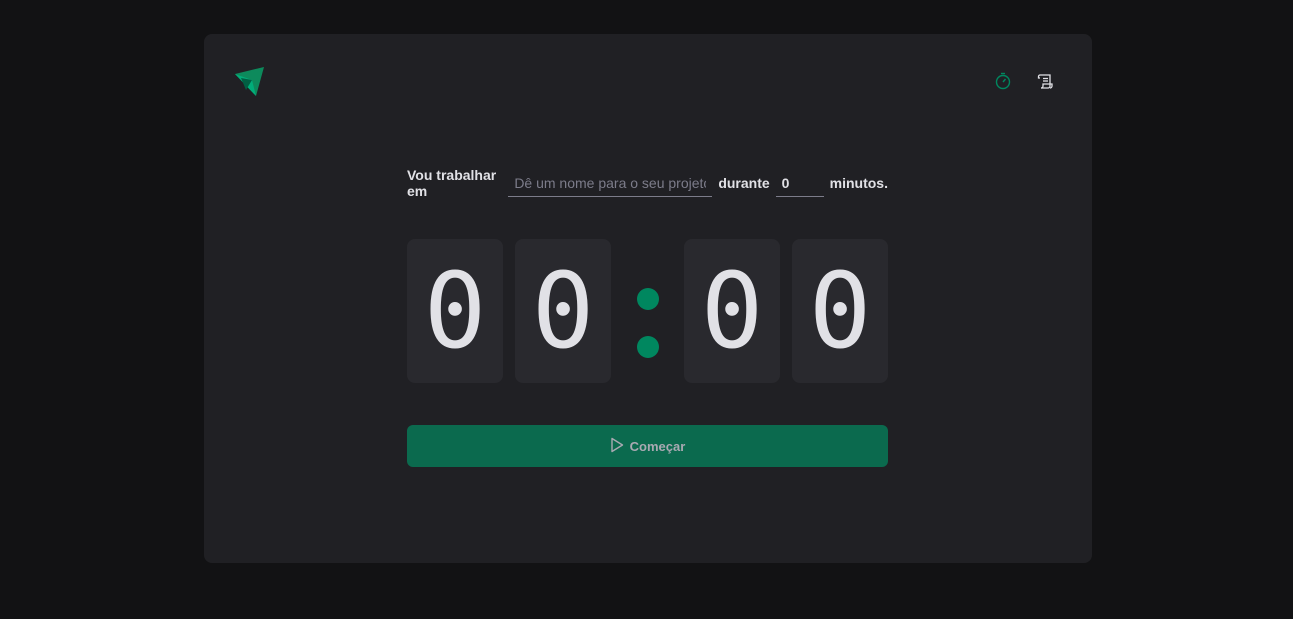 The image size is (1293, 619). What do you see at coordinates (657, 446) in the screenshot?
I see `start-button-label: Começar` at bounding box center [657, 446].